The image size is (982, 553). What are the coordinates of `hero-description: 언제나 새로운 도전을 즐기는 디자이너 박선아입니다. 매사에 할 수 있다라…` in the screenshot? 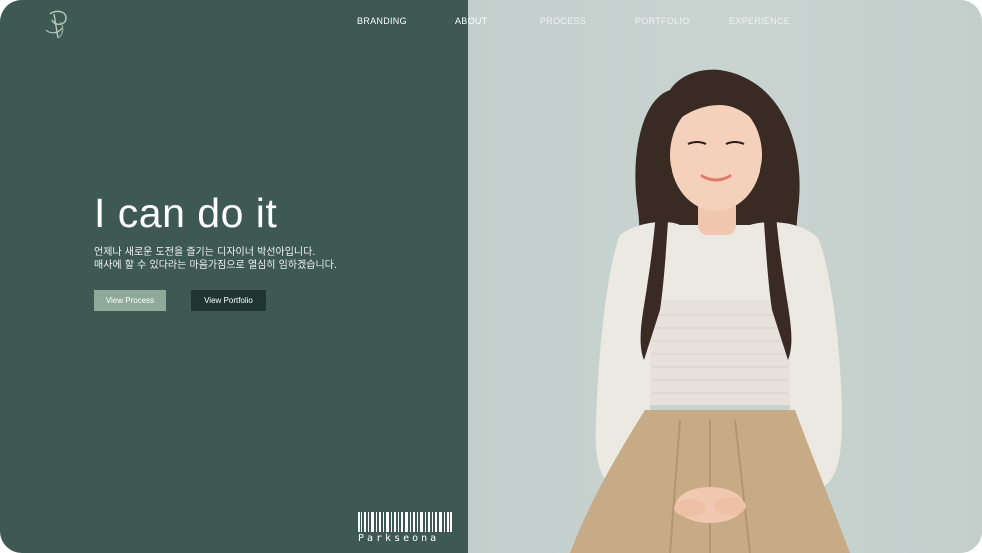 It's located at (215, 259).